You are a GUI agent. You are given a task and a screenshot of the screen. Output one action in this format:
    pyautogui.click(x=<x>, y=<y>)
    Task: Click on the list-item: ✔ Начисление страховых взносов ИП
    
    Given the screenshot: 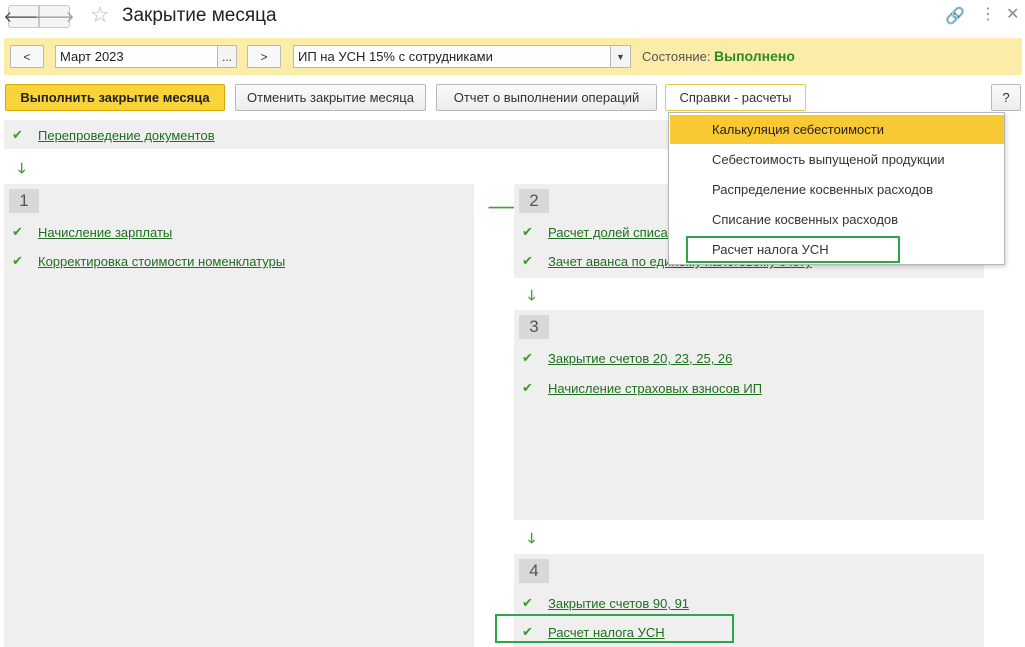 What is the action you would take?
    pyautogui.click(x=642, y=388)
    